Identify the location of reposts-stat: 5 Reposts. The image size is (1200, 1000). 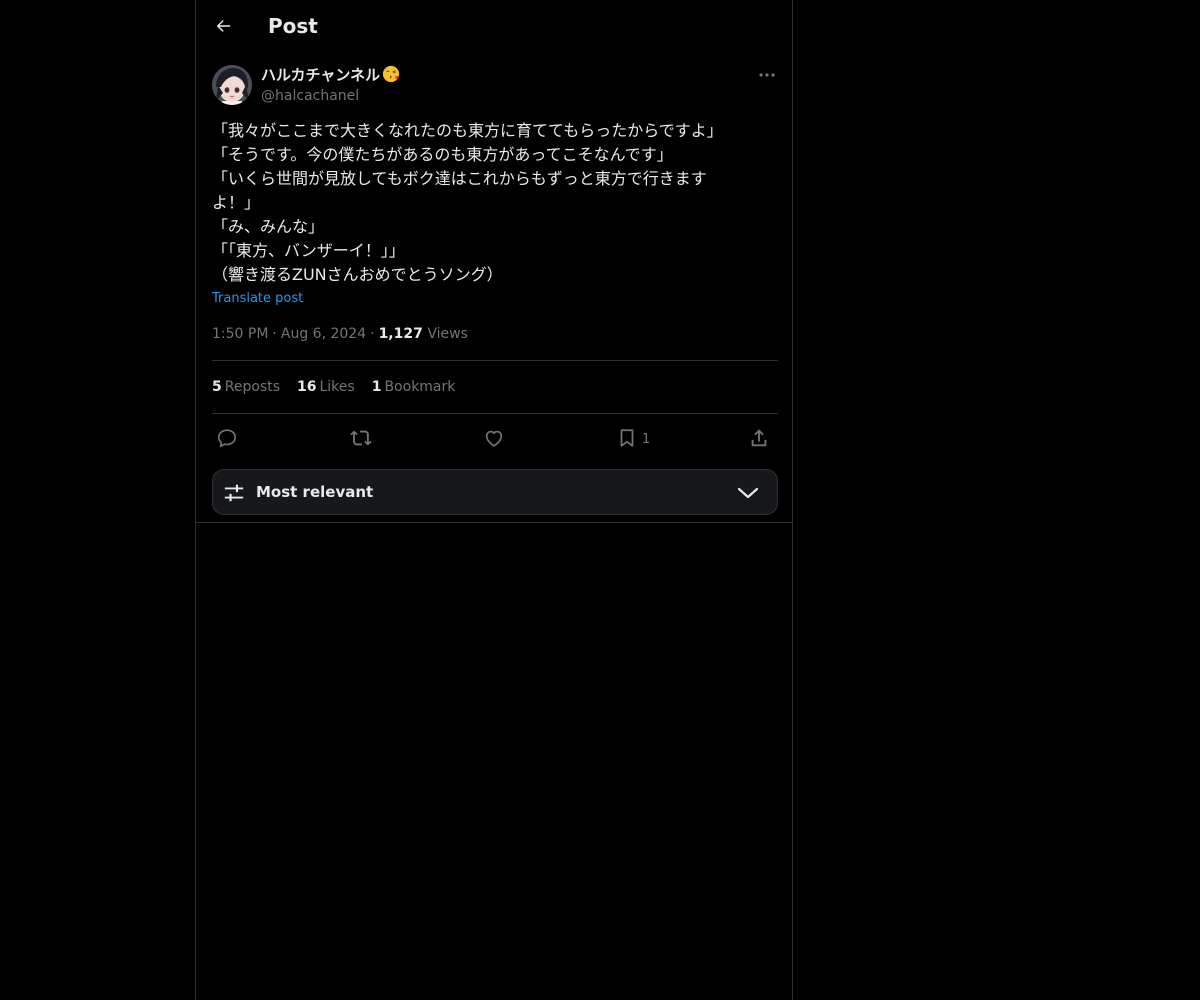
(246, 387).